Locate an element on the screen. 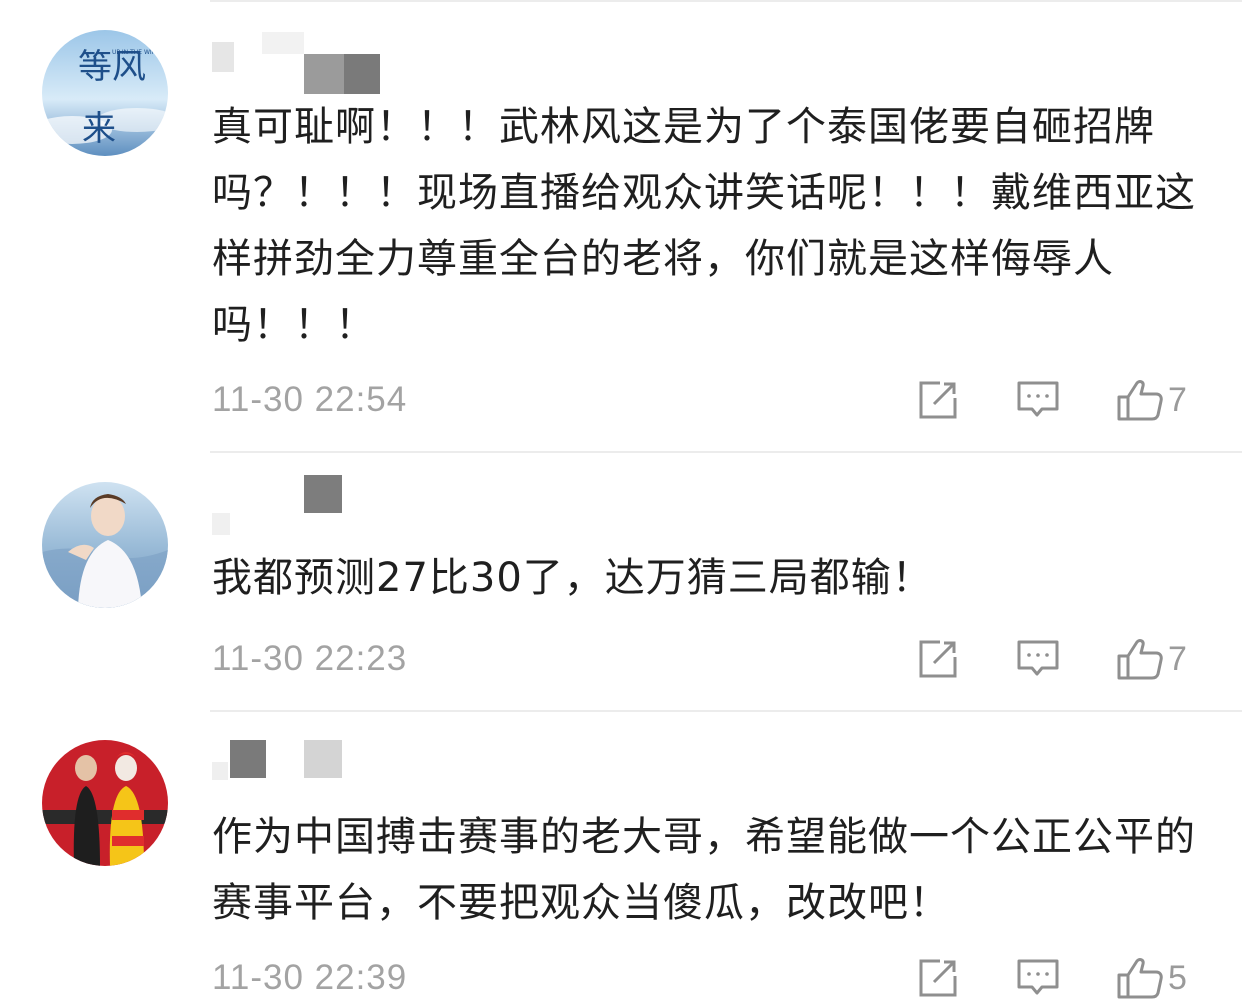  avatar: 等风 来 UP IN THE WIND is located at coordinates (105, 93).